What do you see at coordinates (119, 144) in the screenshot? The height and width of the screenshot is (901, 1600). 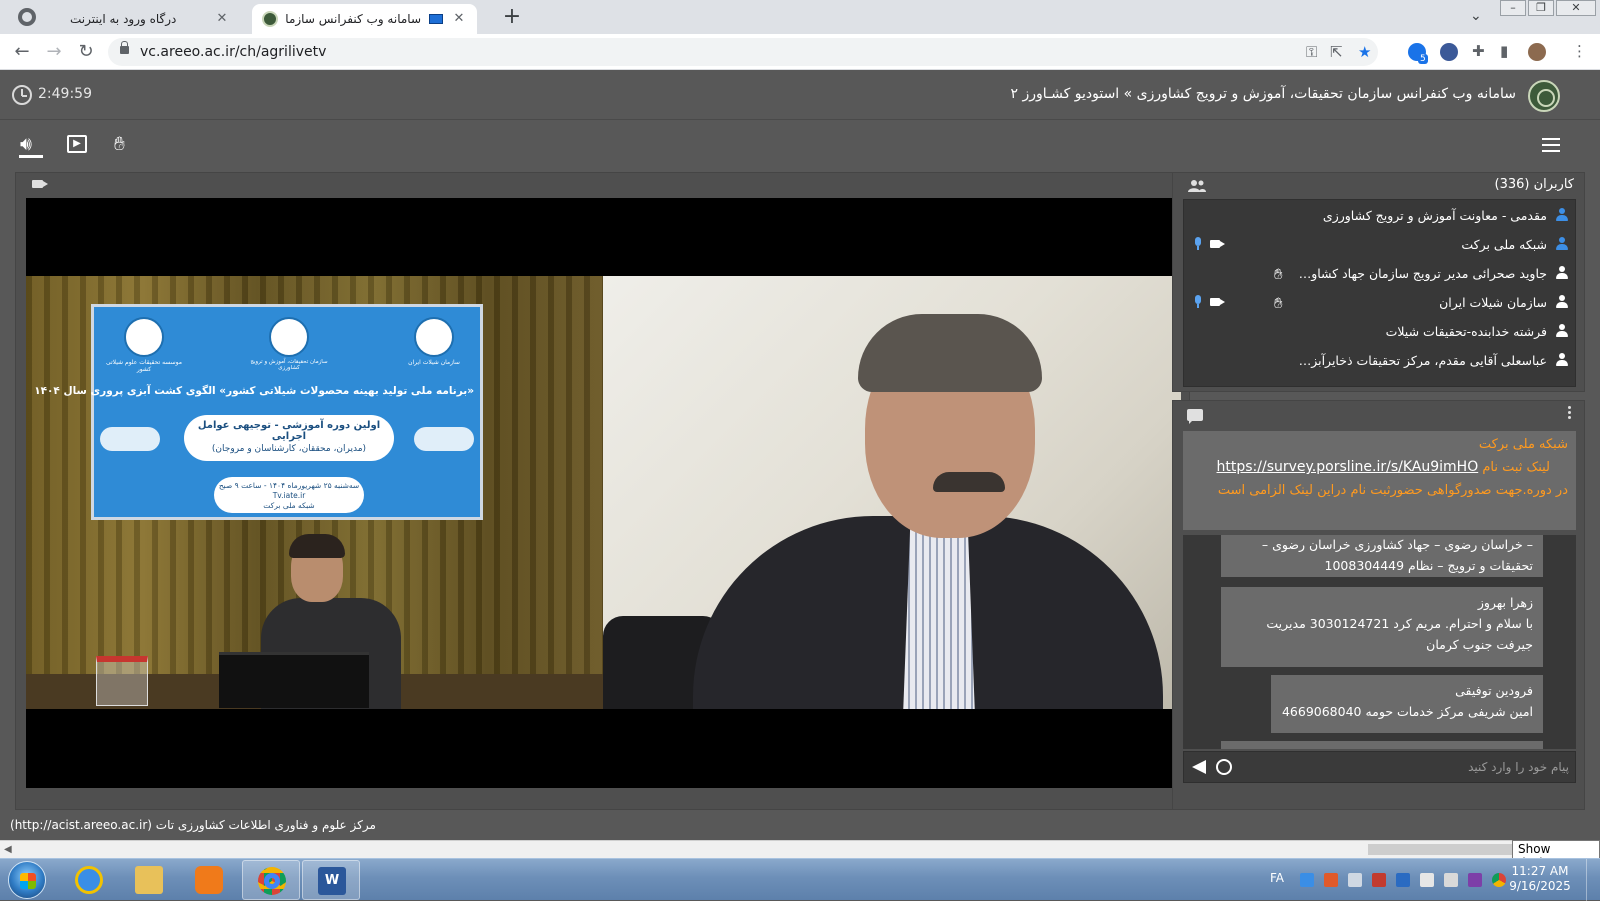 I see `raise-hand-icon: ✋︎` at bounding box center [119, 144].